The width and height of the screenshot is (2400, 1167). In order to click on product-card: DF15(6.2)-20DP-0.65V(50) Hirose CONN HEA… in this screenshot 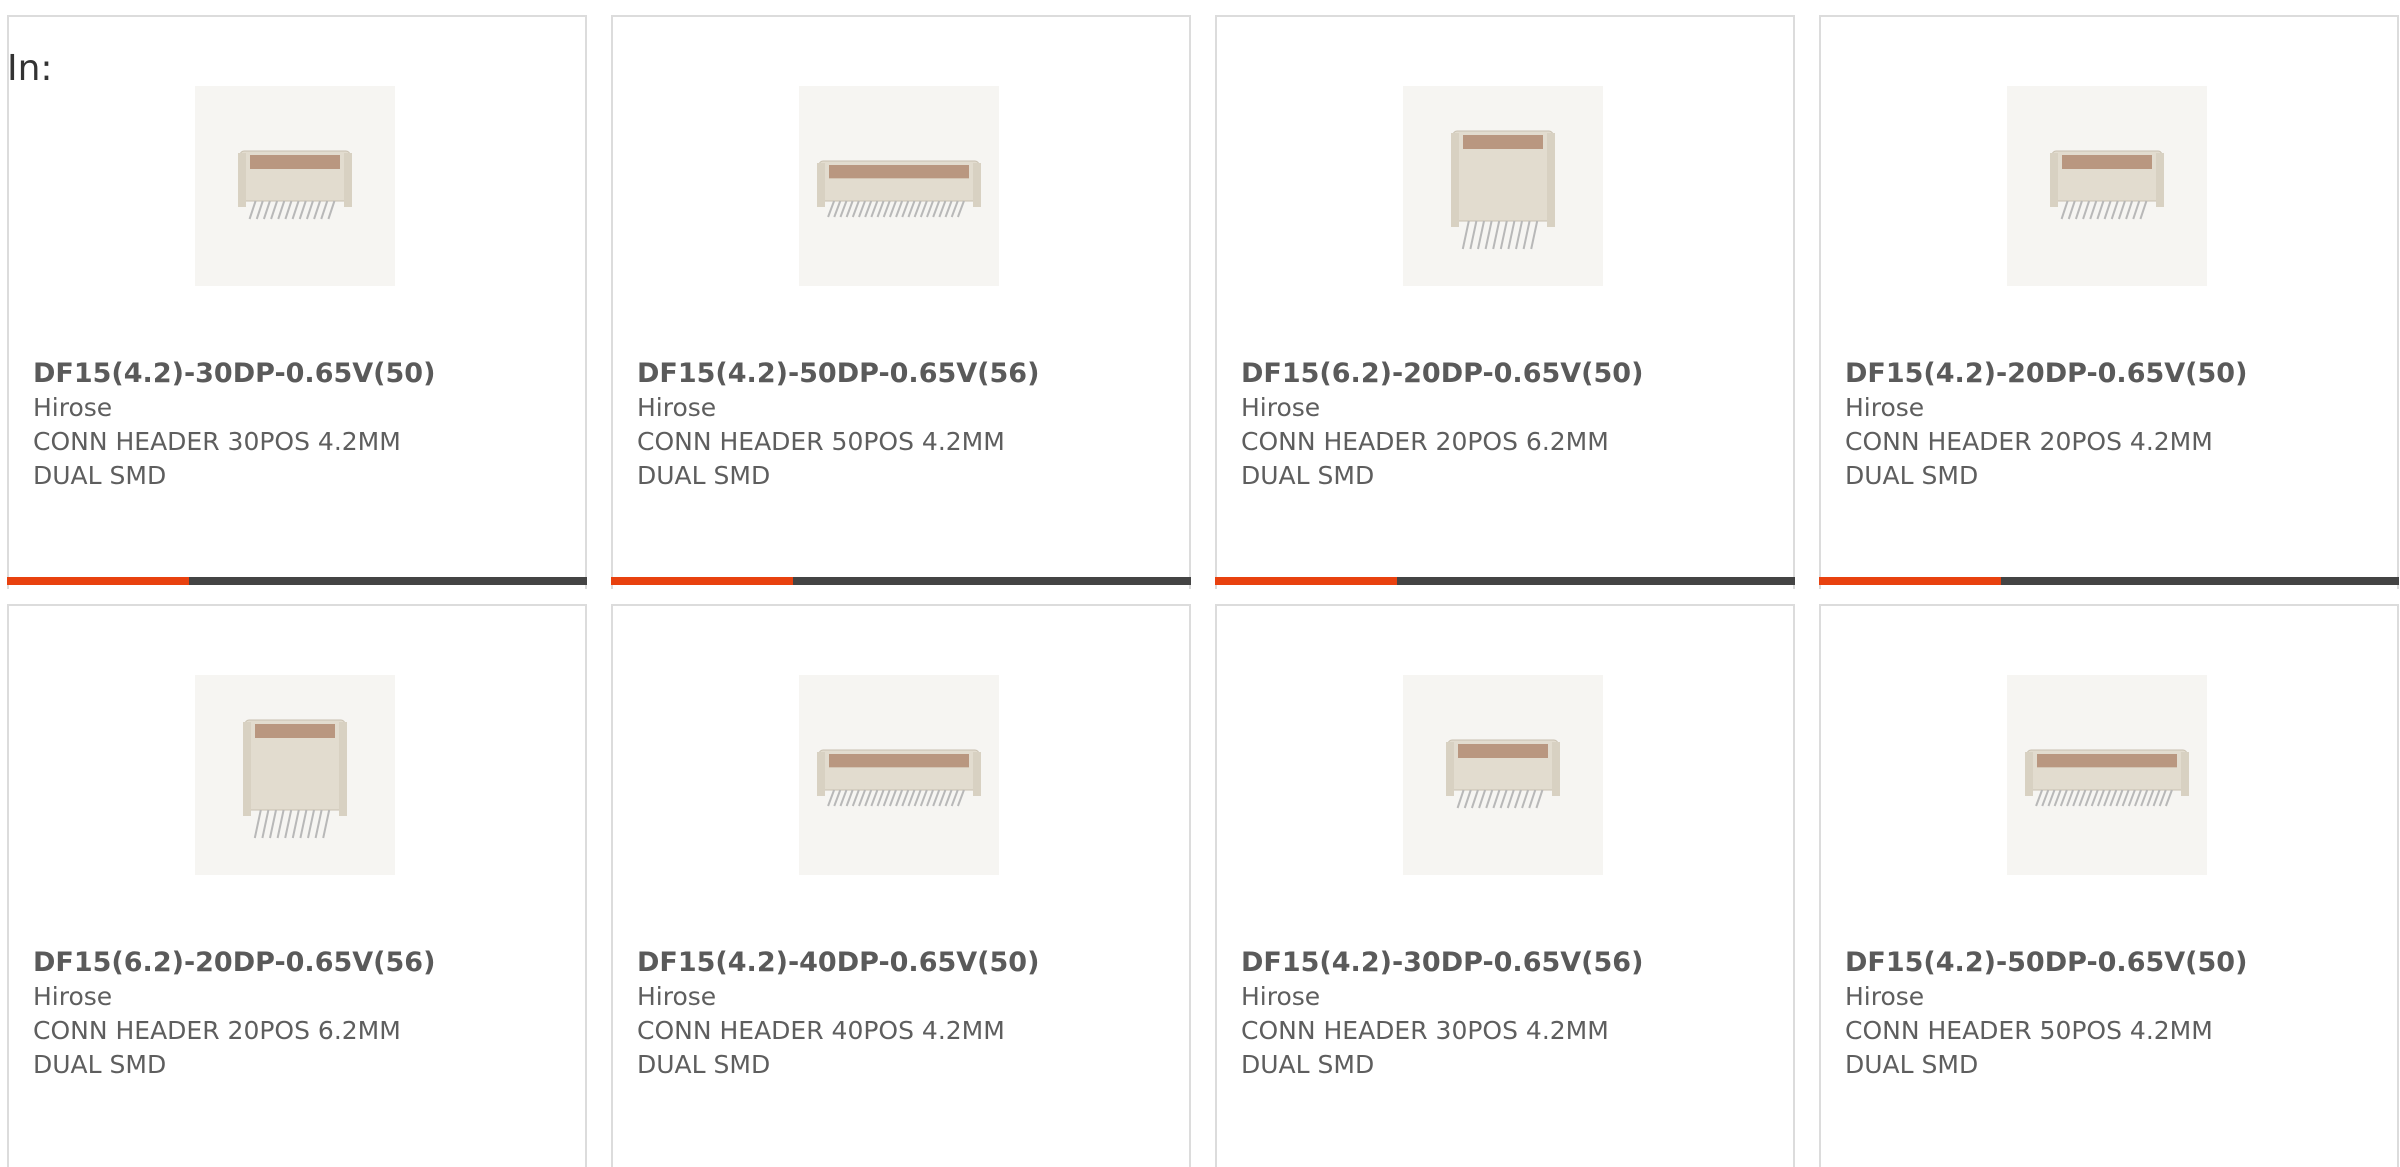, I will do `click(1505, 302)`.